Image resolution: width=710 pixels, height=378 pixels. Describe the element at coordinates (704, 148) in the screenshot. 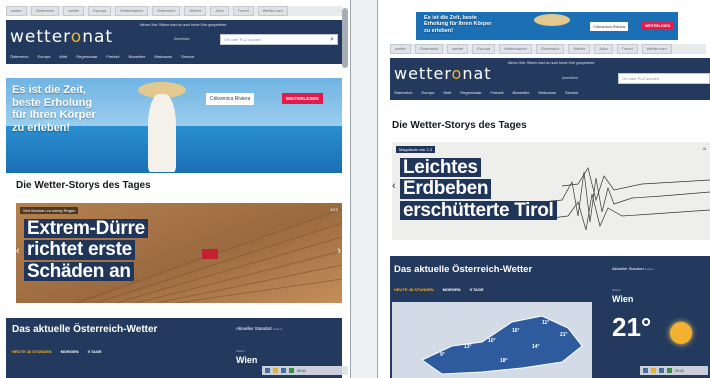

I see `story-counter: 4/` at that location.